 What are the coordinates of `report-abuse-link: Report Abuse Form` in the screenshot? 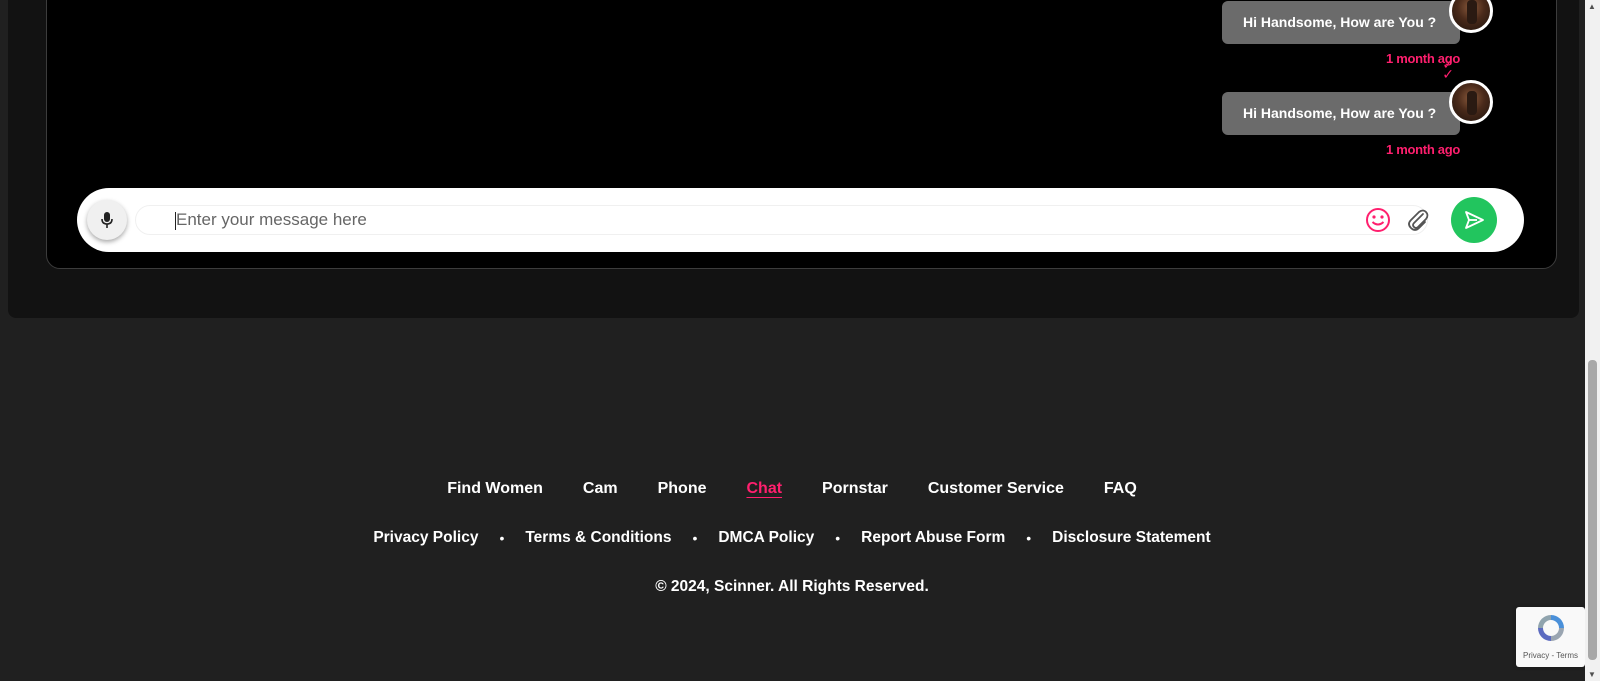 It's located at (933, 538).